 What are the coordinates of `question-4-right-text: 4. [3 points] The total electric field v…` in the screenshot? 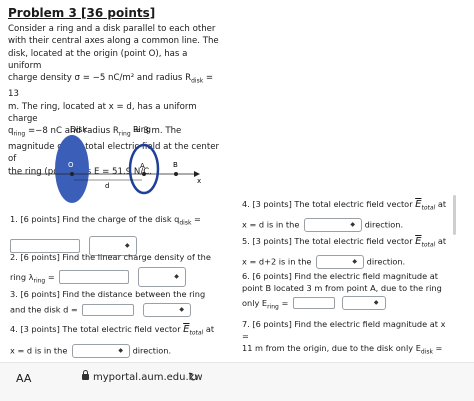 It's located at (344, 205).